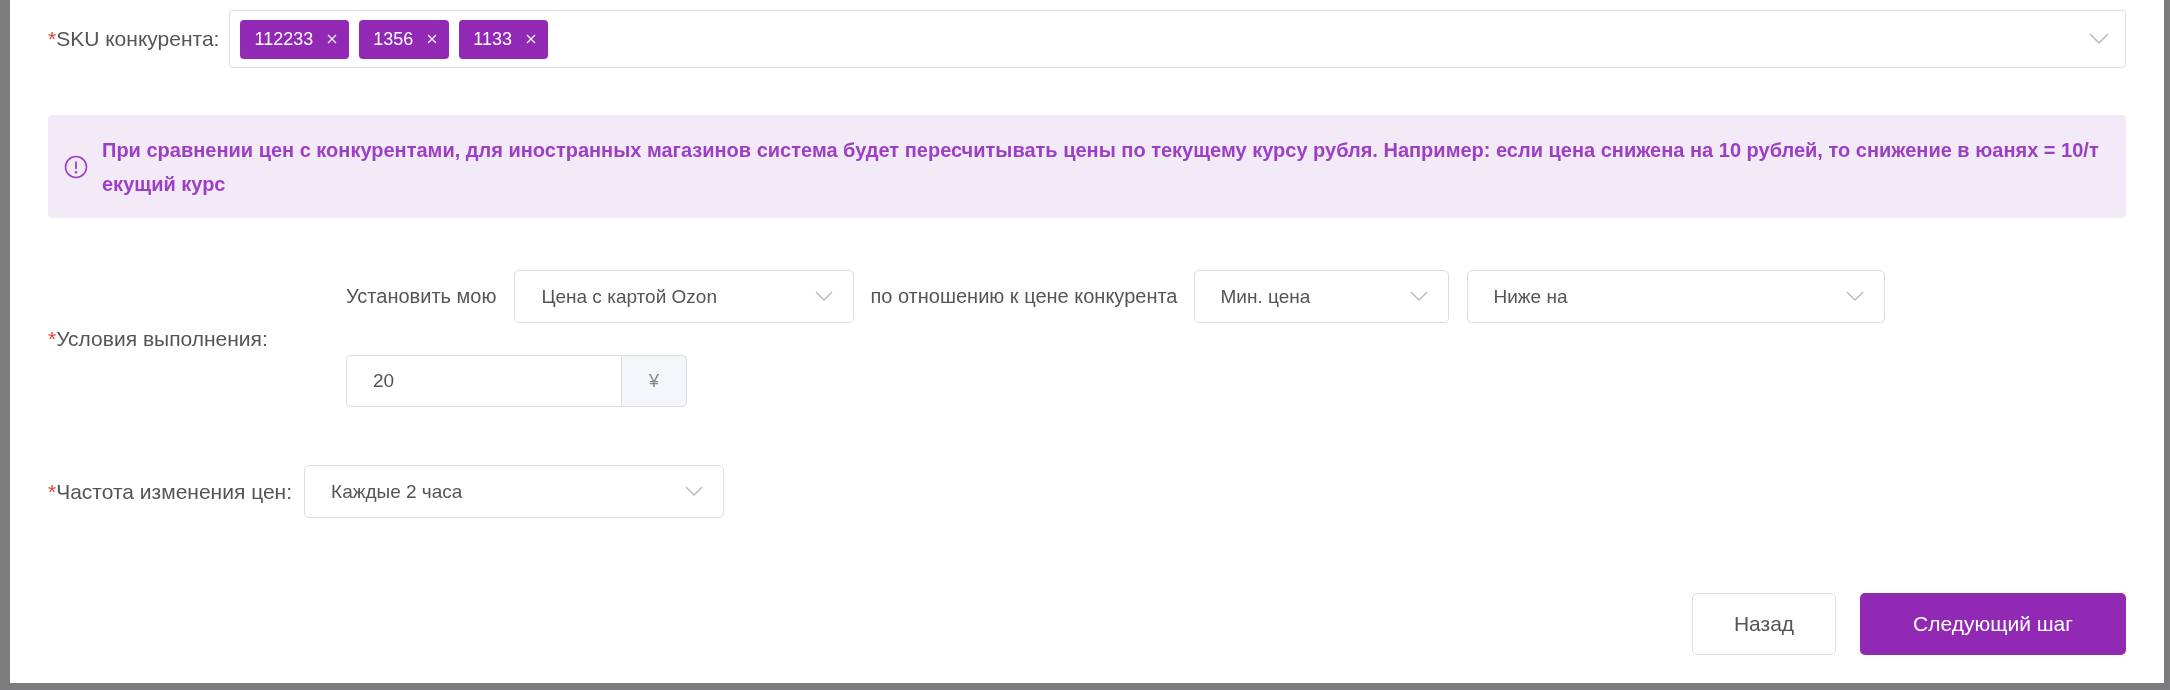 This screenshot has height=690, width=2170. Describe the element at coordinates (503, 39) in the screenshot. I see `sku-tag: 1133` at that location.